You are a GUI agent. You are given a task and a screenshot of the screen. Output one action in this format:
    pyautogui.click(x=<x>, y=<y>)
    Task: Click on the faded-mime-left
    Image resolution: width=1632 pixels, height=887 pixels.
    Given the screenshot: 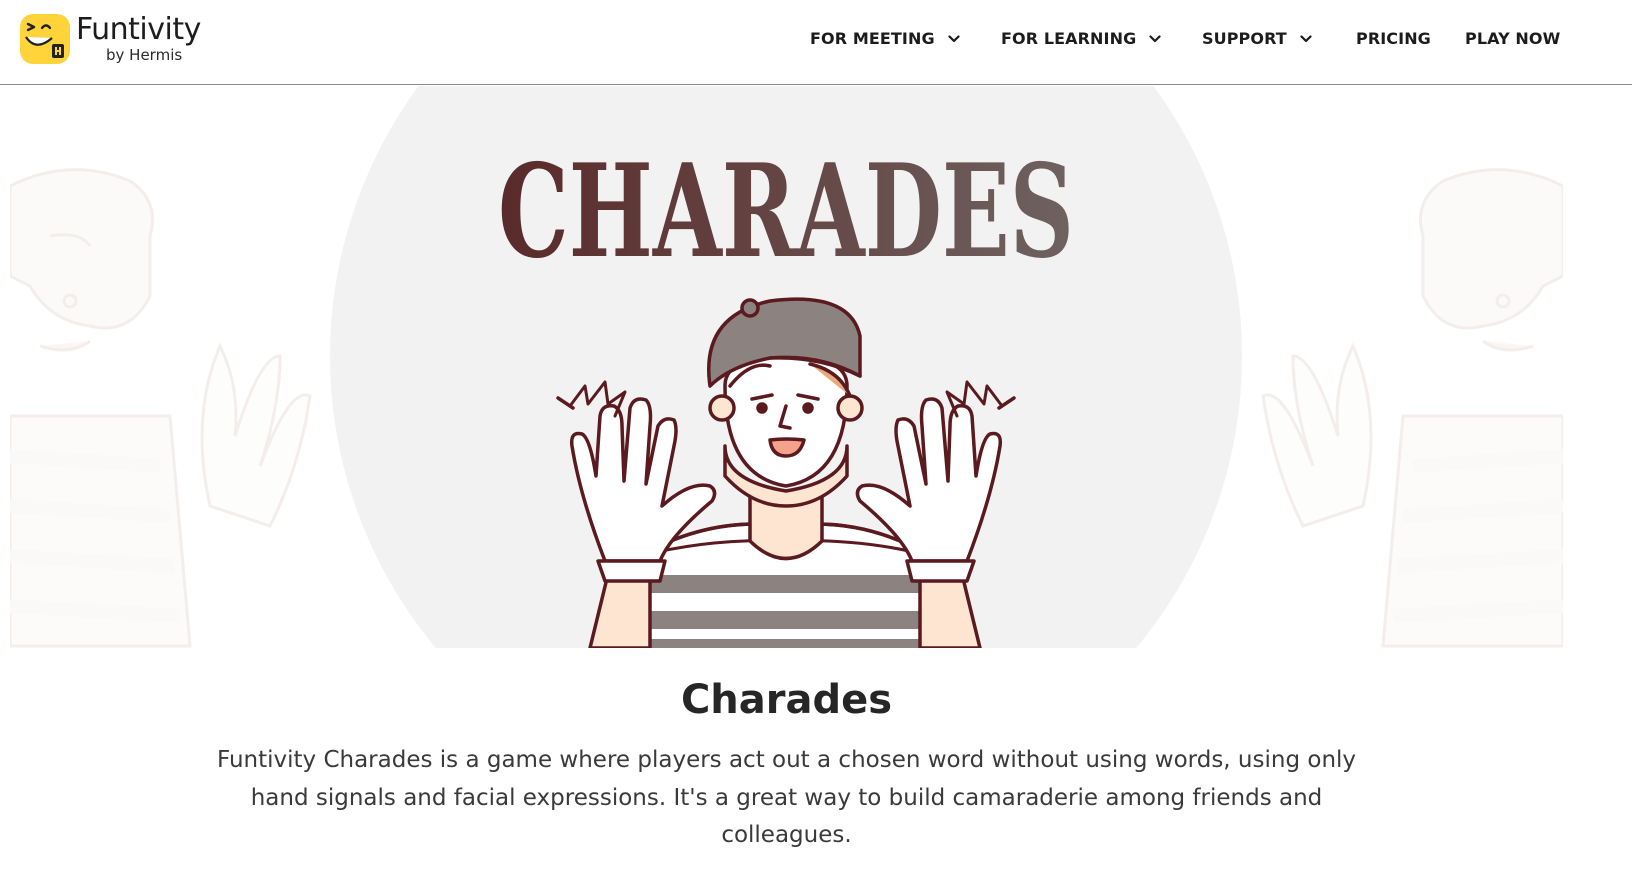 What is the action you would take?
    pyautogui.click(x=161, y=408)
    